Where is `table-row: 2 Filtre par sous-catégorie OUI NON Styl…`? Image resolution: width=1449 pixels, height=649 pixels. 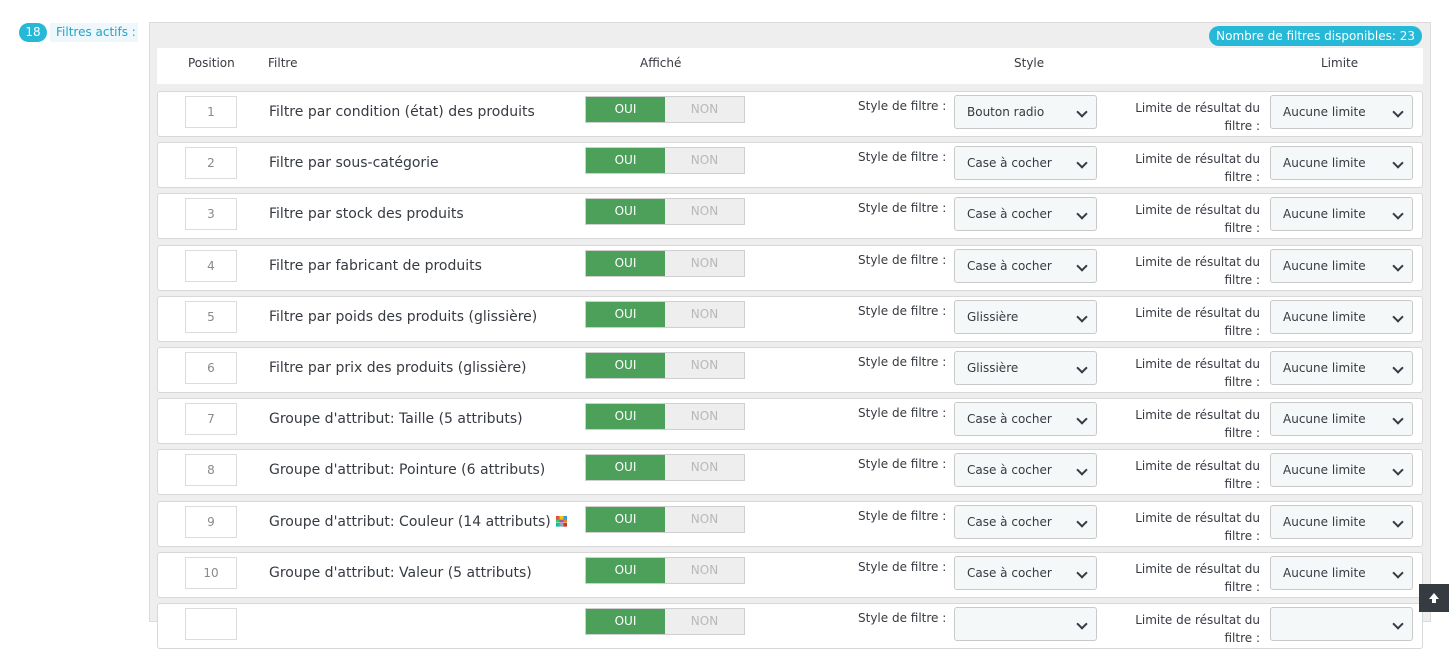
table-row: 2 Filtre par sous-catégorie OUI NON Styl… is located at coordinates (790, 165).